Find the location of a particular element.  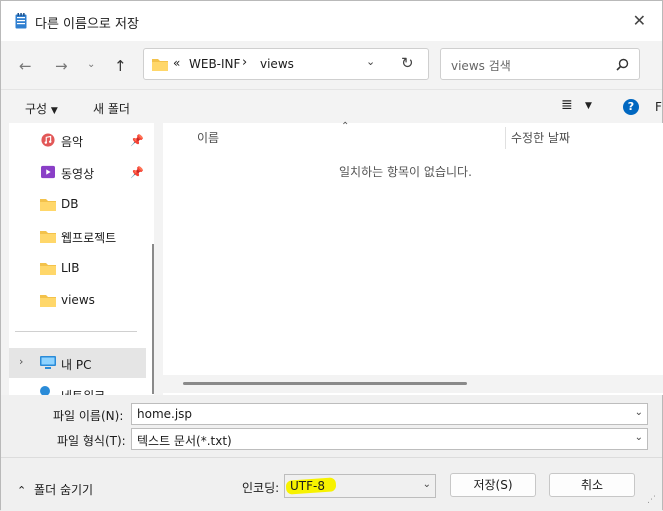

sort-caret-icon: ⌃ is located at coordinates (345, 126).